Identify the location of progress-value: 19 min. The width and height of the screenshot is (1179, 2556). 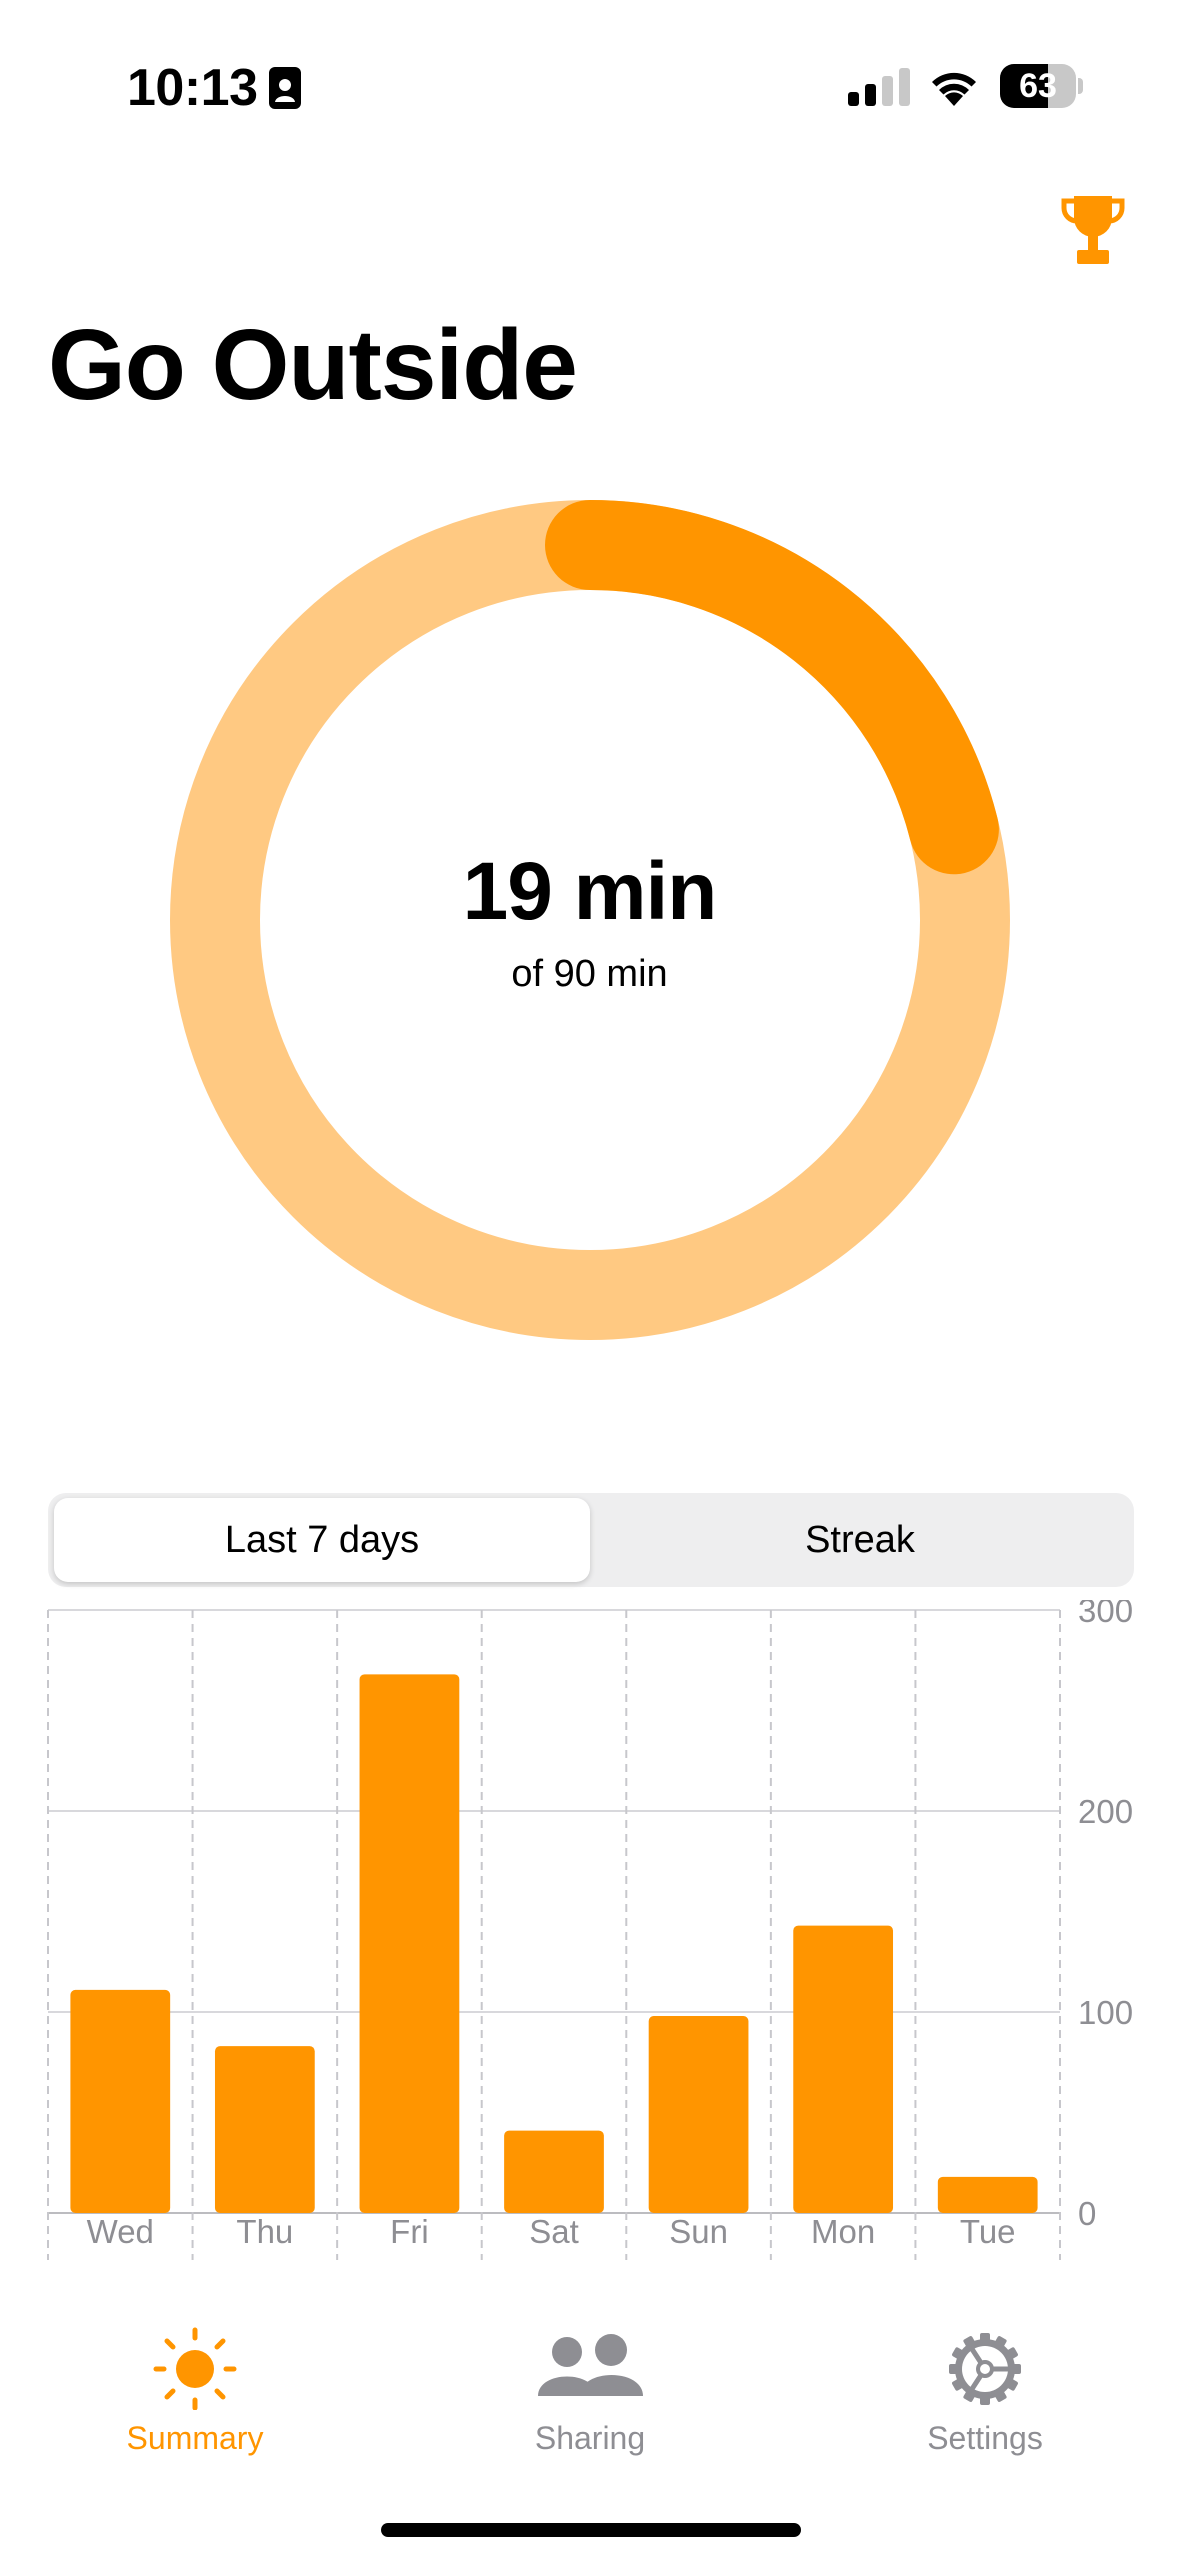
(590, 891).